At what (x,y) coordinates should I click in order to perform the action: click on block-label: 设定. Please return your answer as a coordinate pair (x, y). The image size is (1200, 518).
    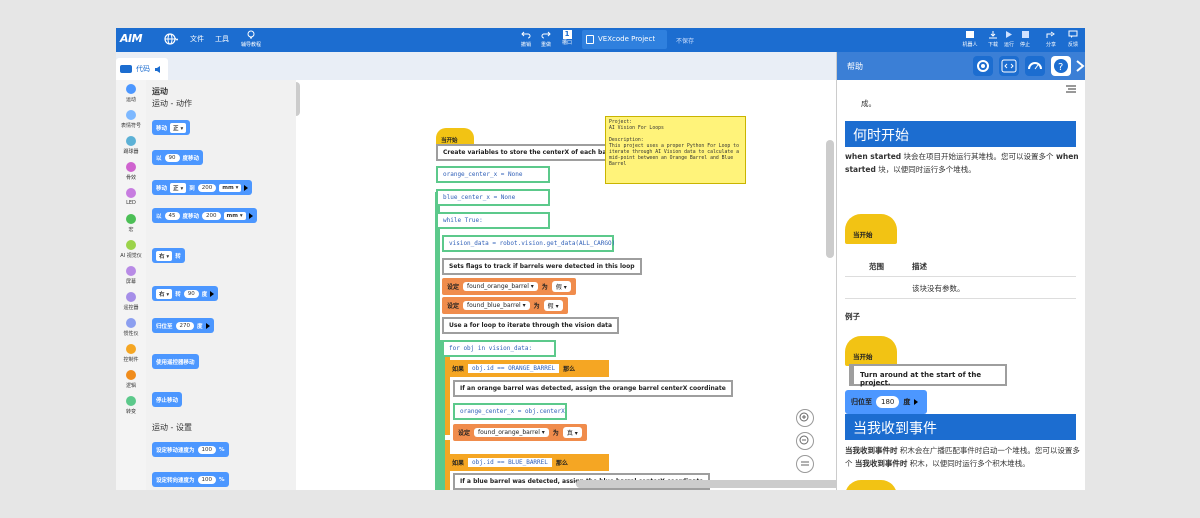
    Looking at the image, I should click on (464, 433).